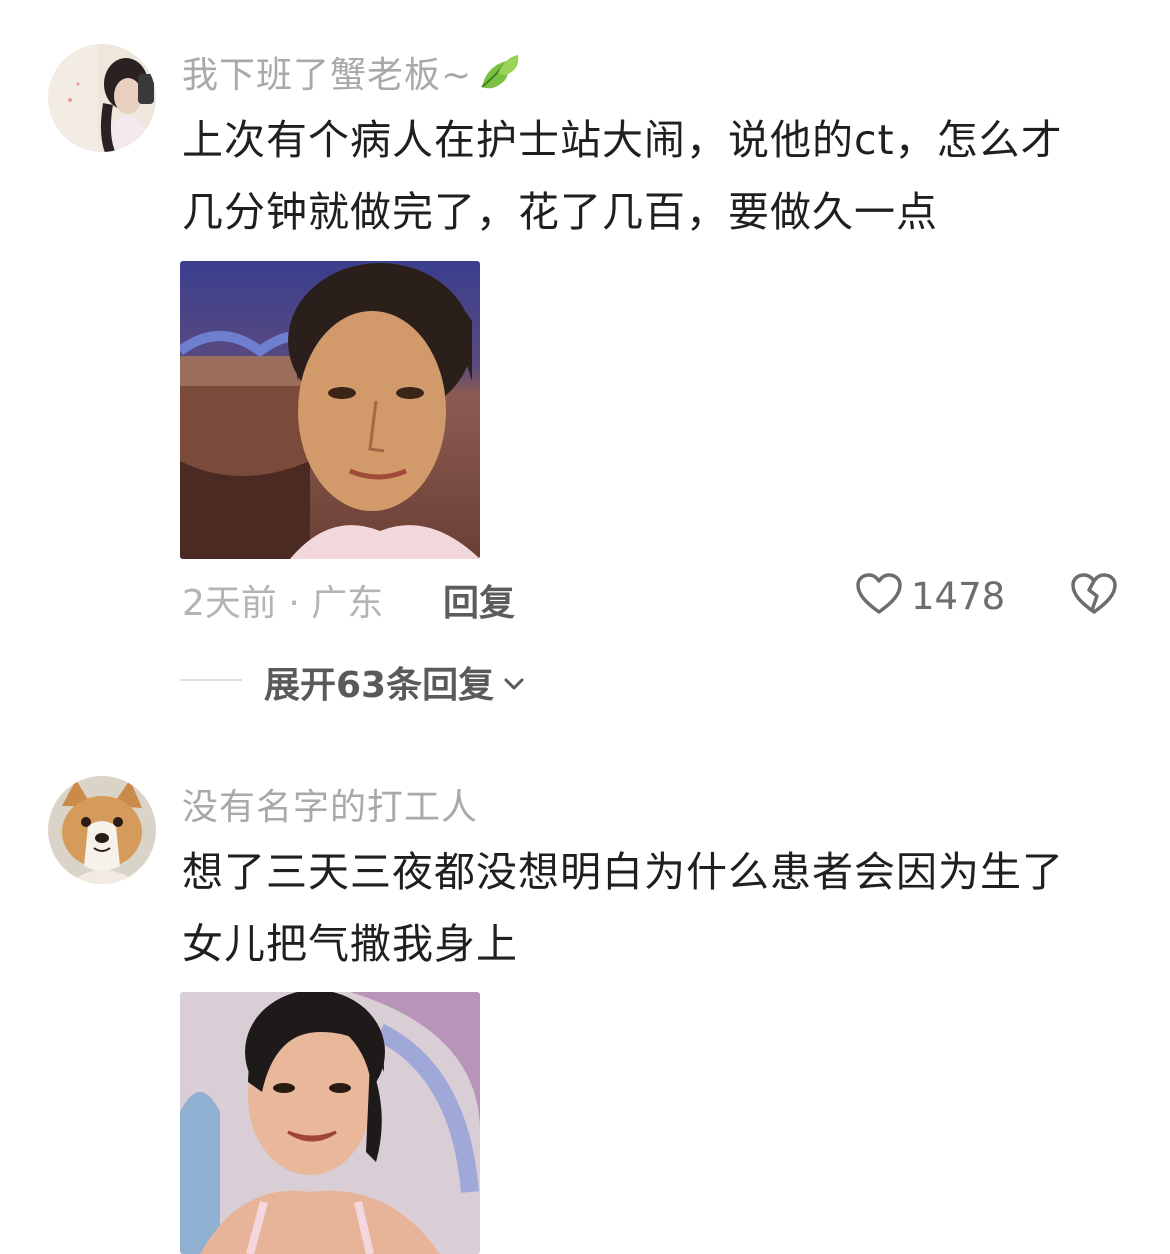 The image size is (1170, 1254). What do you see at coordinates (479, 600) in the screenshot?
I see `reply-button: 回复` at bounding box center [479, 600].